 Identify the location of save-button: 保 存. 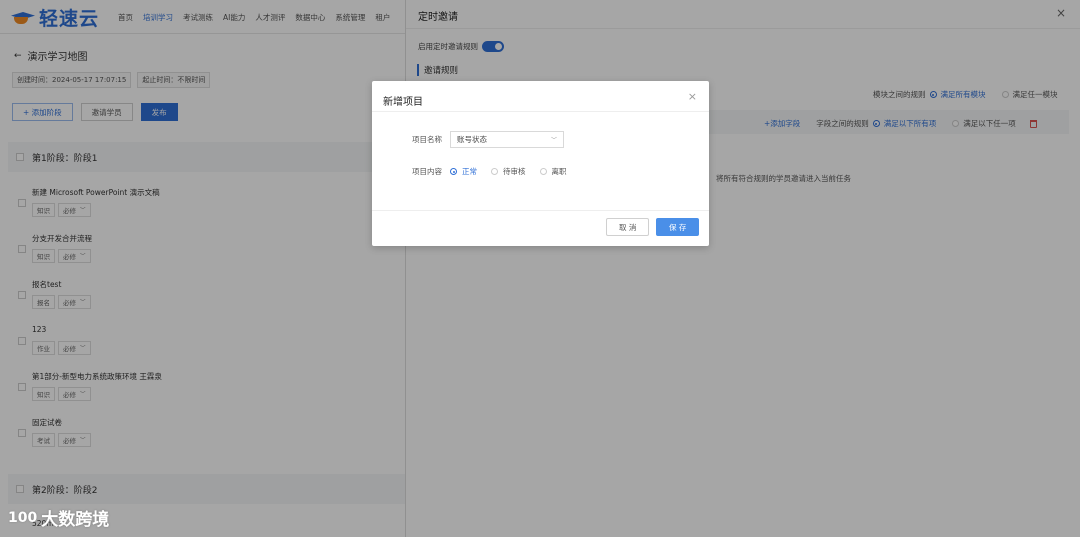
(678, 227).